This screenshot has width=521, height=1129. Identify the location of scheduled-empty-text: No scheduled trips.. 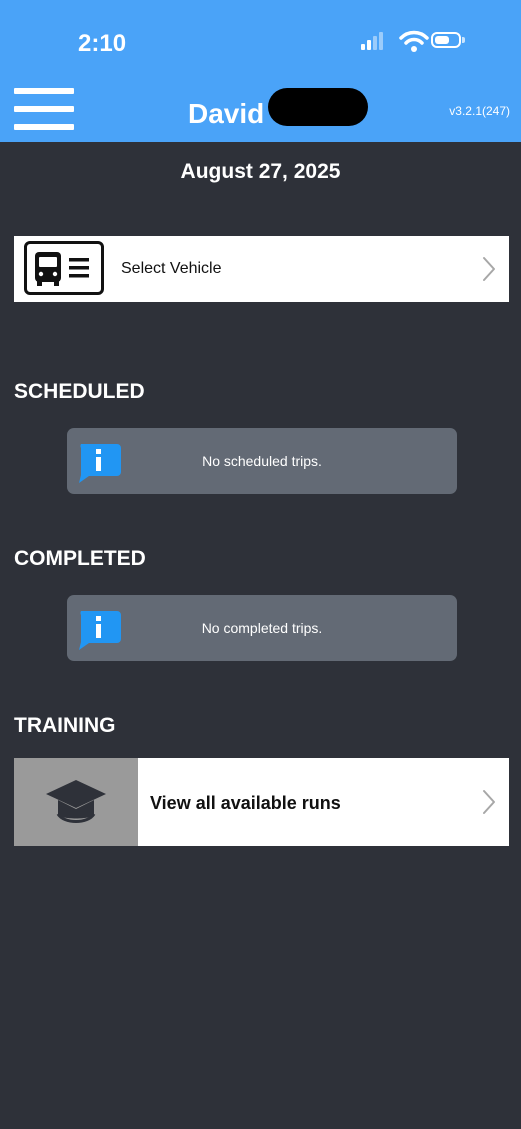
(262, 461).